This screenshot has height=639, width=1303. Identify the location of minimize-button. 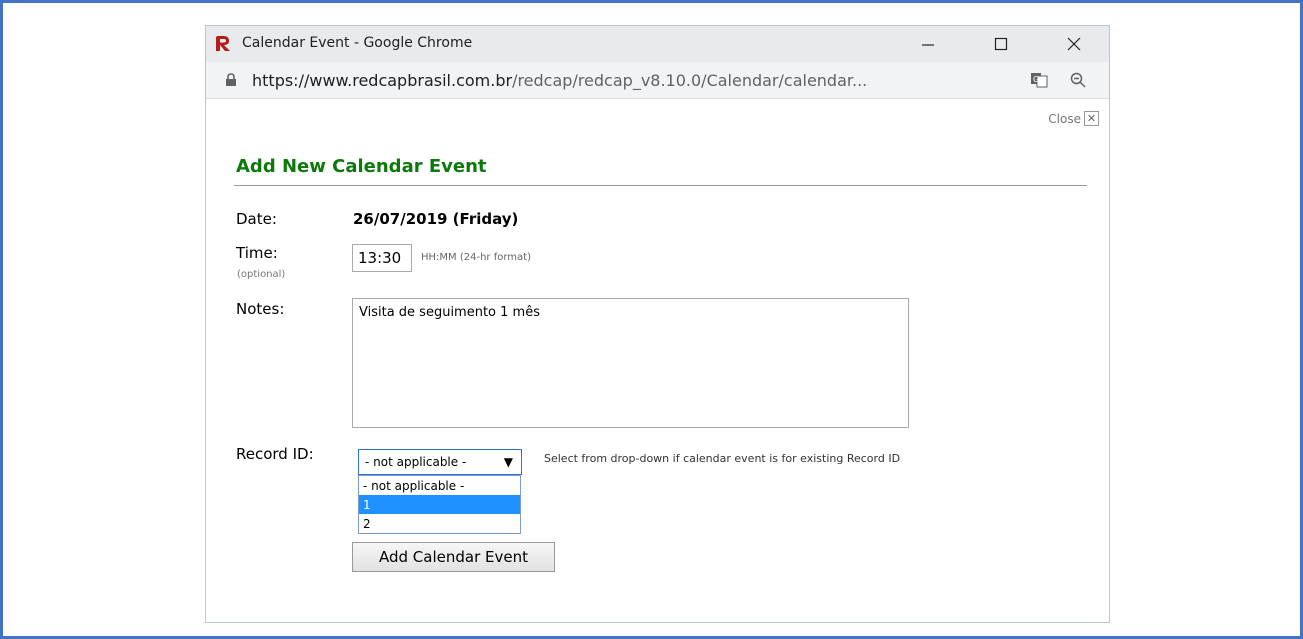
(928, 44).